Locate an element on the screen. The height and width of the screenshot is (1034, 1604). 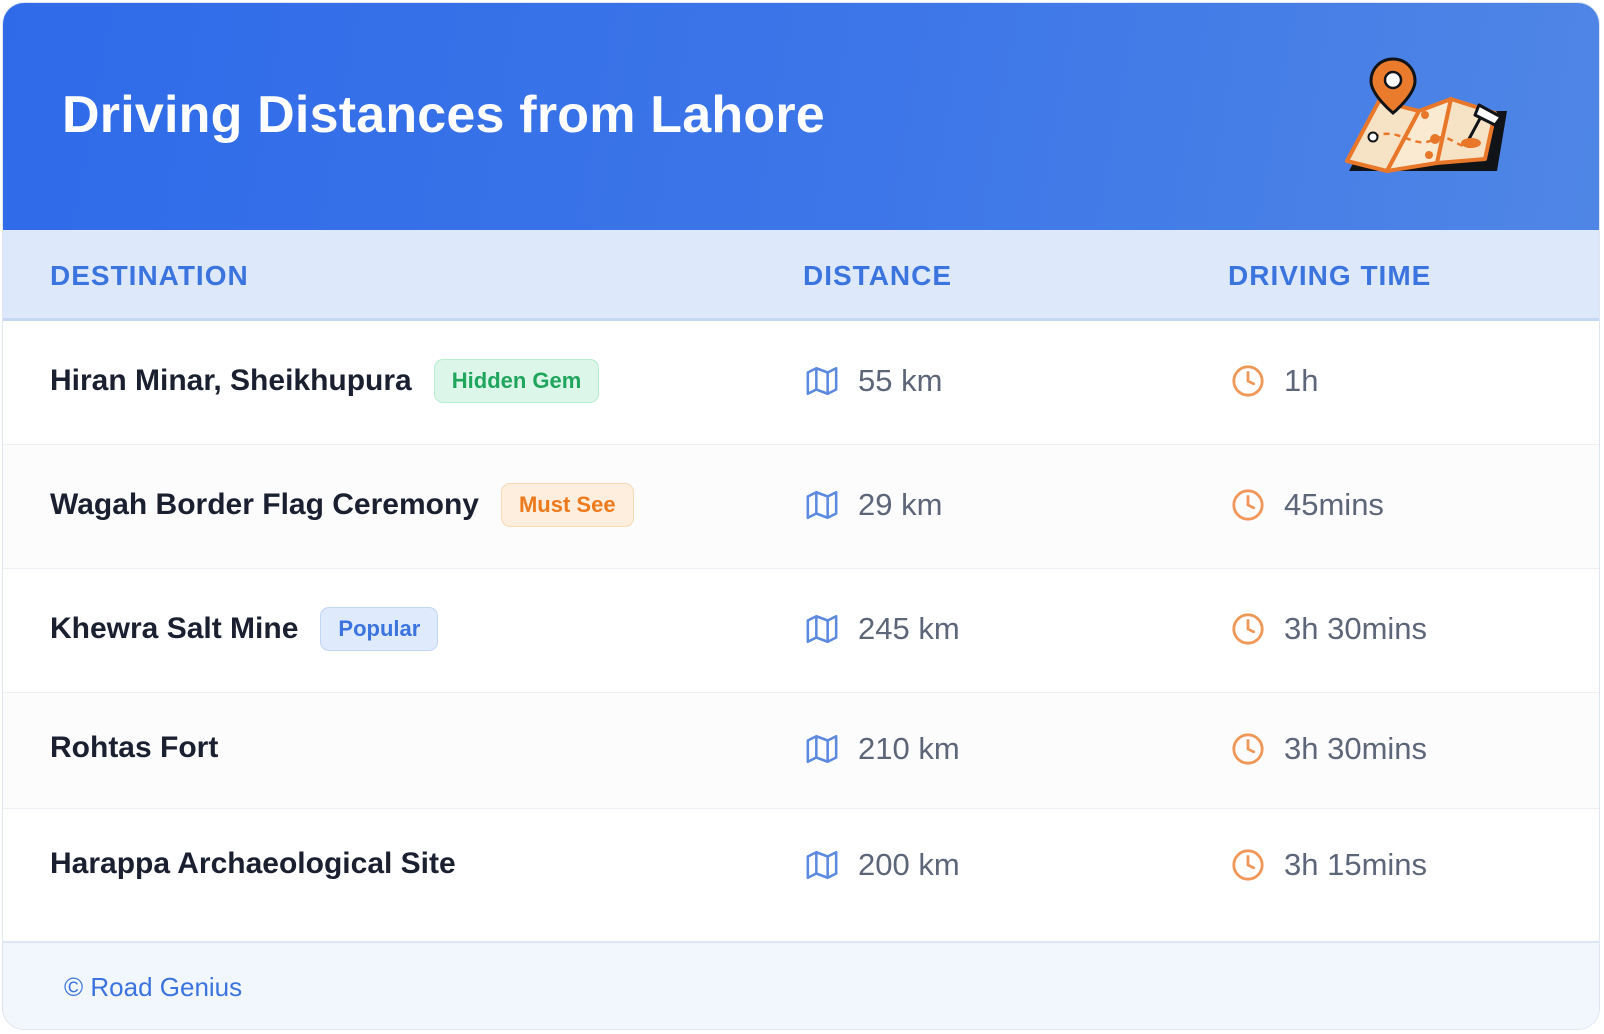
destination-cell: Khewra Salt Mine Popular is located at coordinates (244, 629).